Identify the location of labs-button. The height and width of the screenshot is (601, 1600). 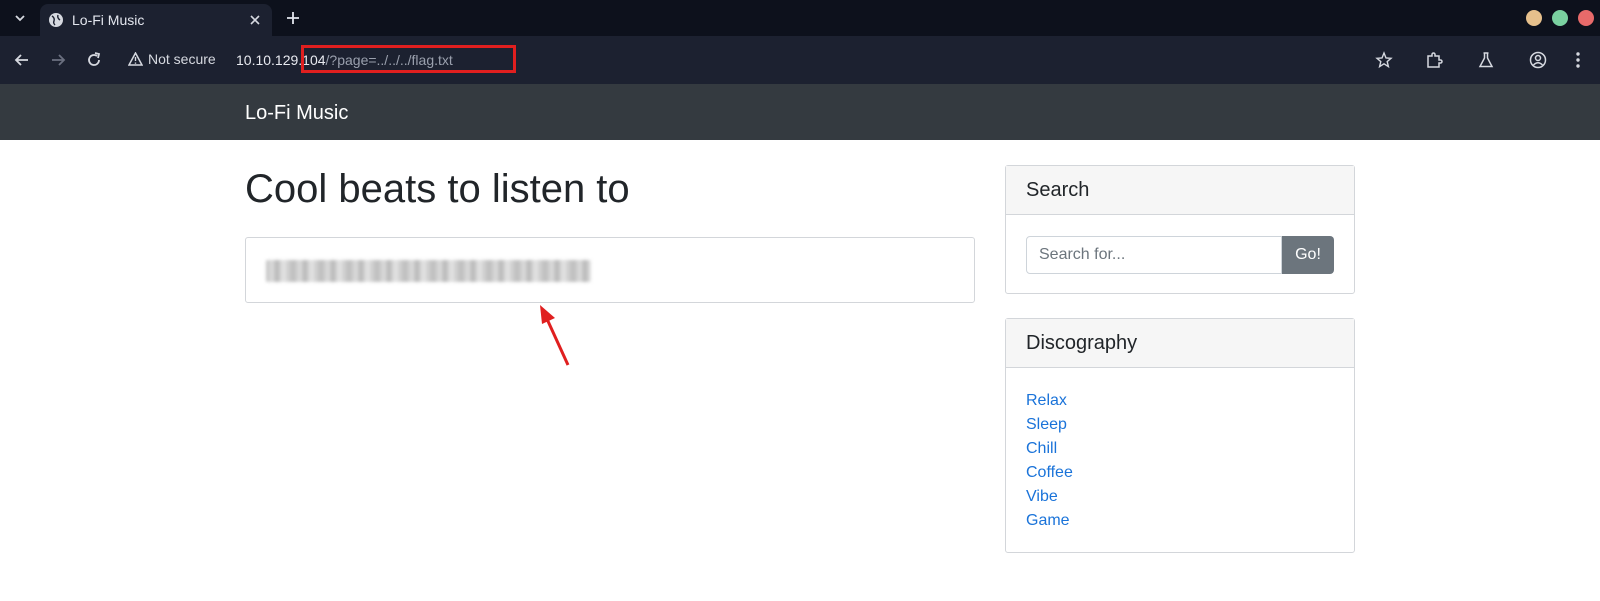
(1486, 60).